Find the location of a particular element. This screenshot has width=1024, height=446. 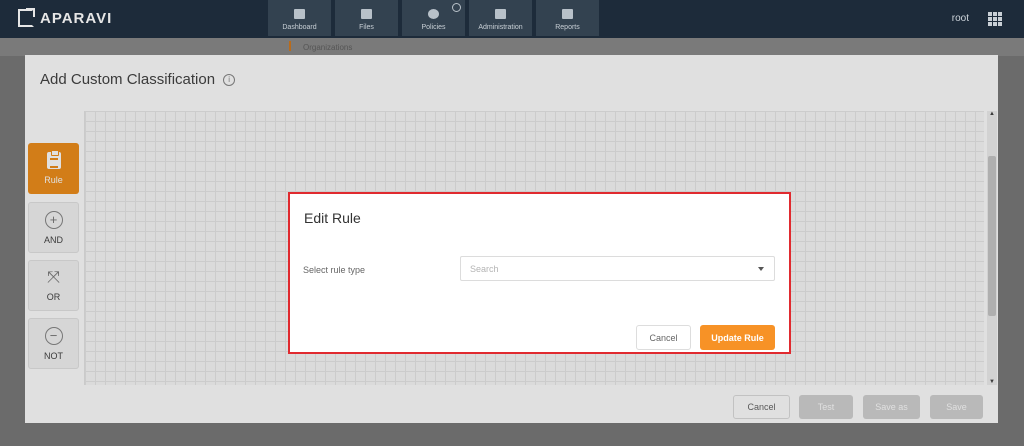

nav-administration: Administration is located at coordinates (500, 18).